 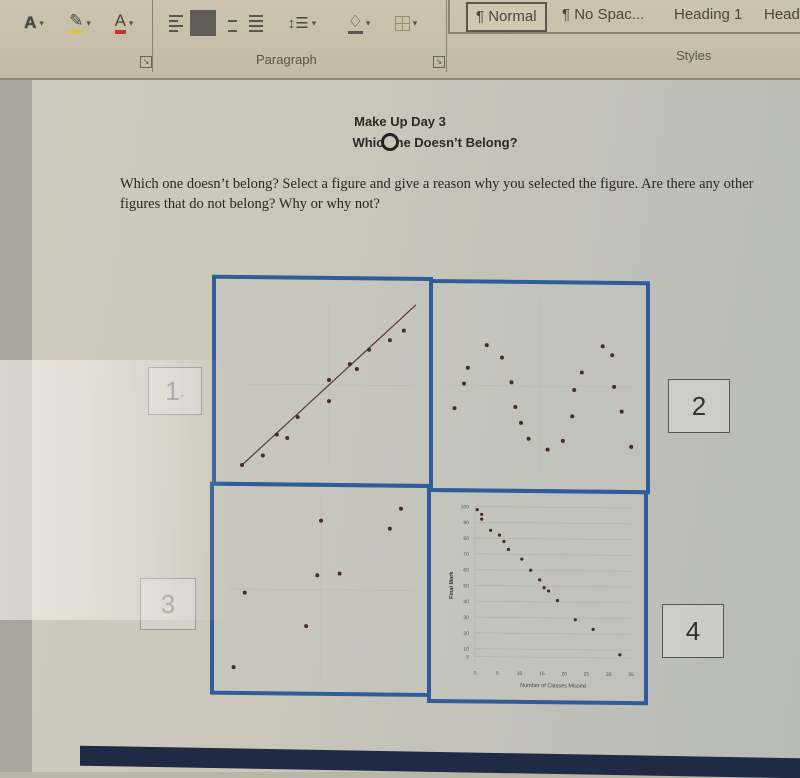 I want to click on align-center-button, so click(x=203, y=23).